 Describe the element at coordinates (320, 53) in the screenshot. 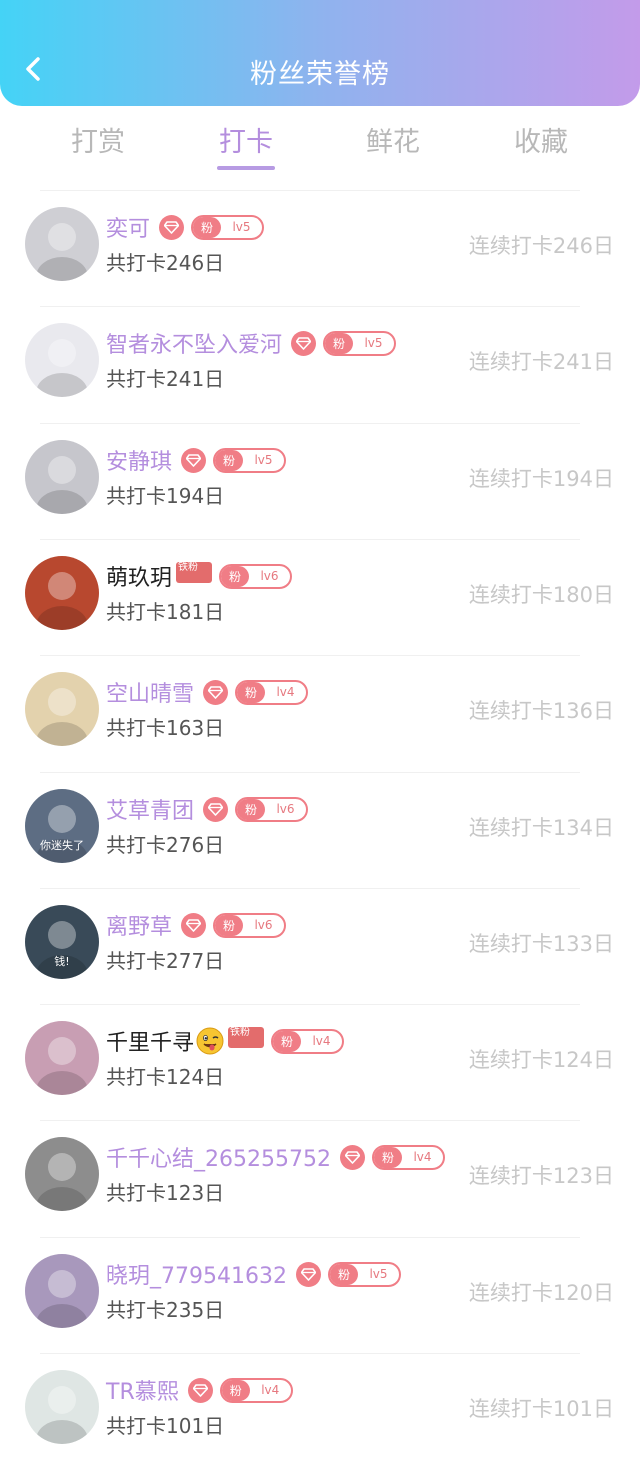

I see `header-bar: 粉丝荣誉榜` at that location.